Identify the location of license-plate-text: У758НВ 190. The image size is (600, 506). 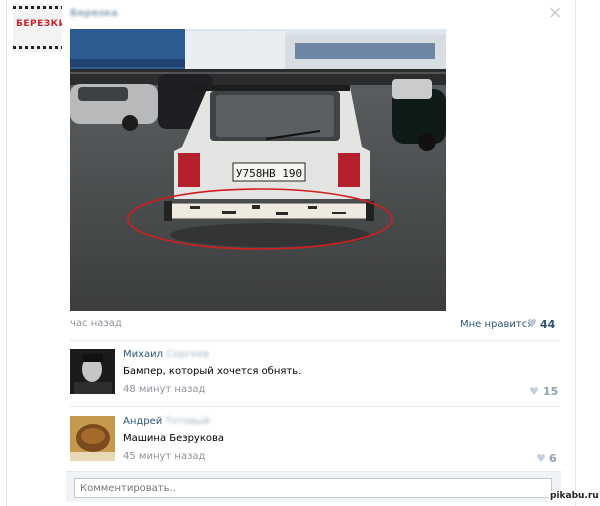
(269, 173).